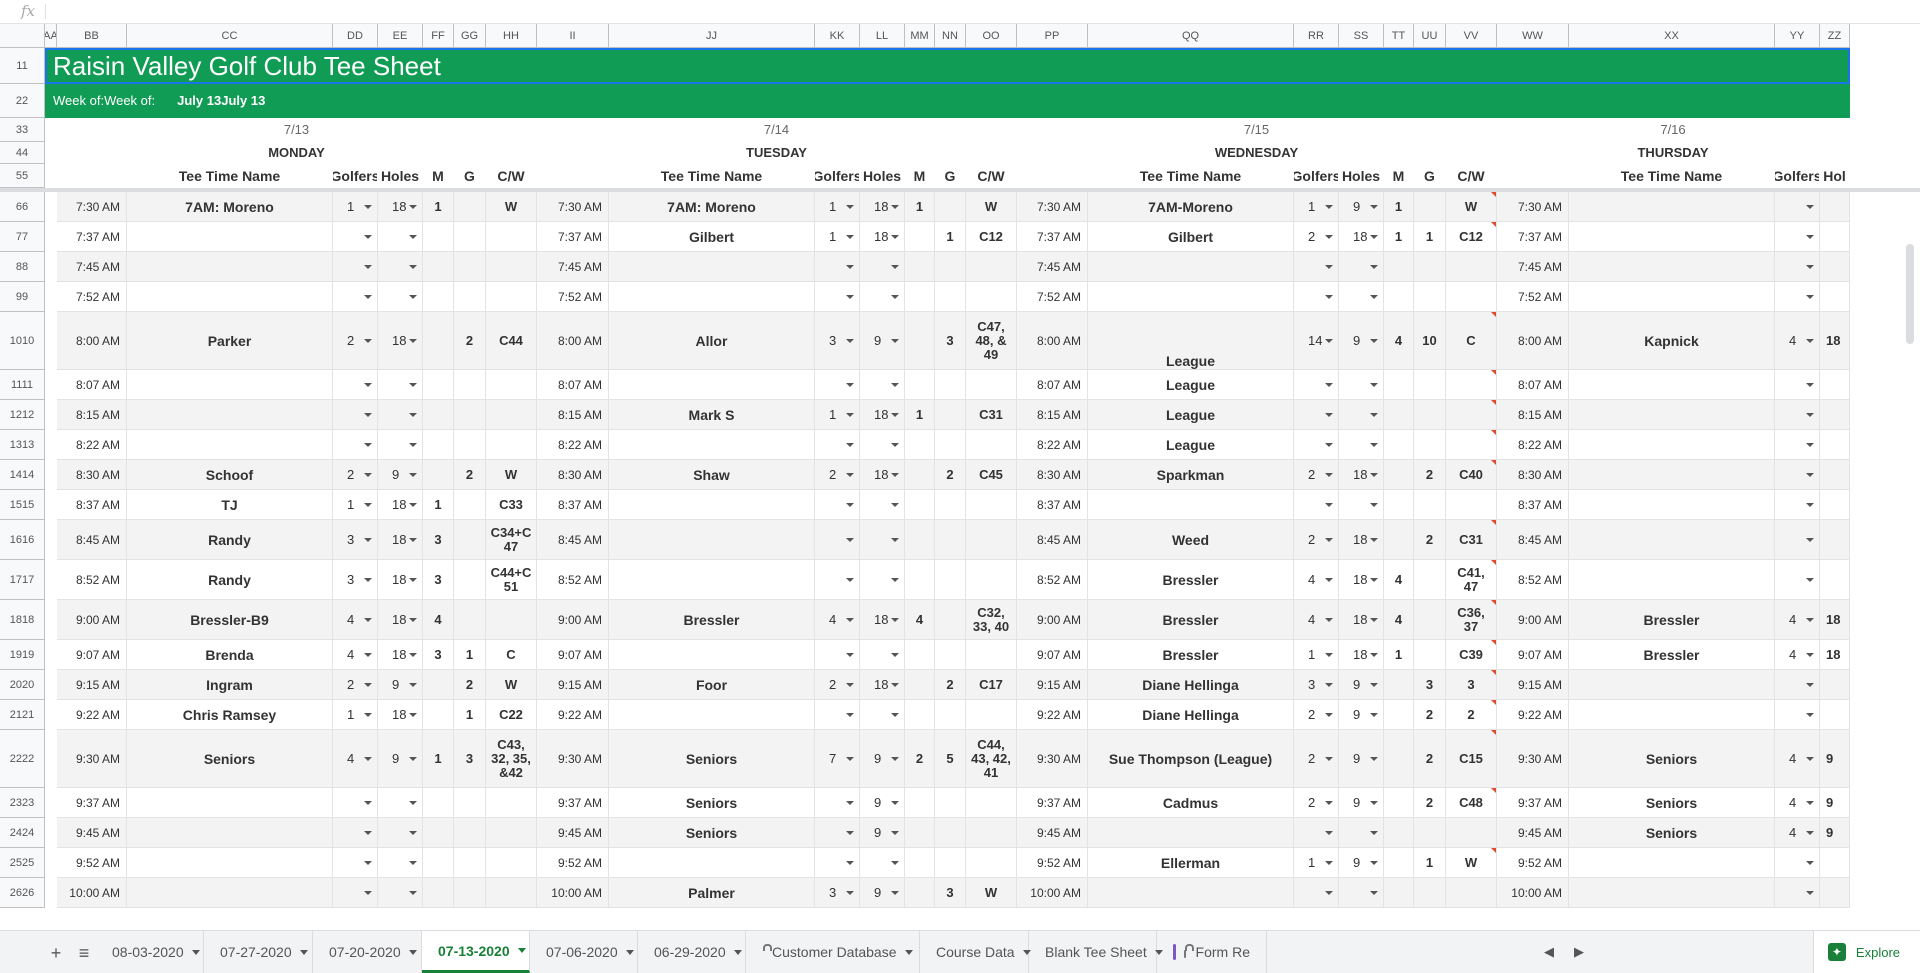 The width and height of the screenshot is (1920, 973). I want to click on column-header: FF, so click(438, 36).